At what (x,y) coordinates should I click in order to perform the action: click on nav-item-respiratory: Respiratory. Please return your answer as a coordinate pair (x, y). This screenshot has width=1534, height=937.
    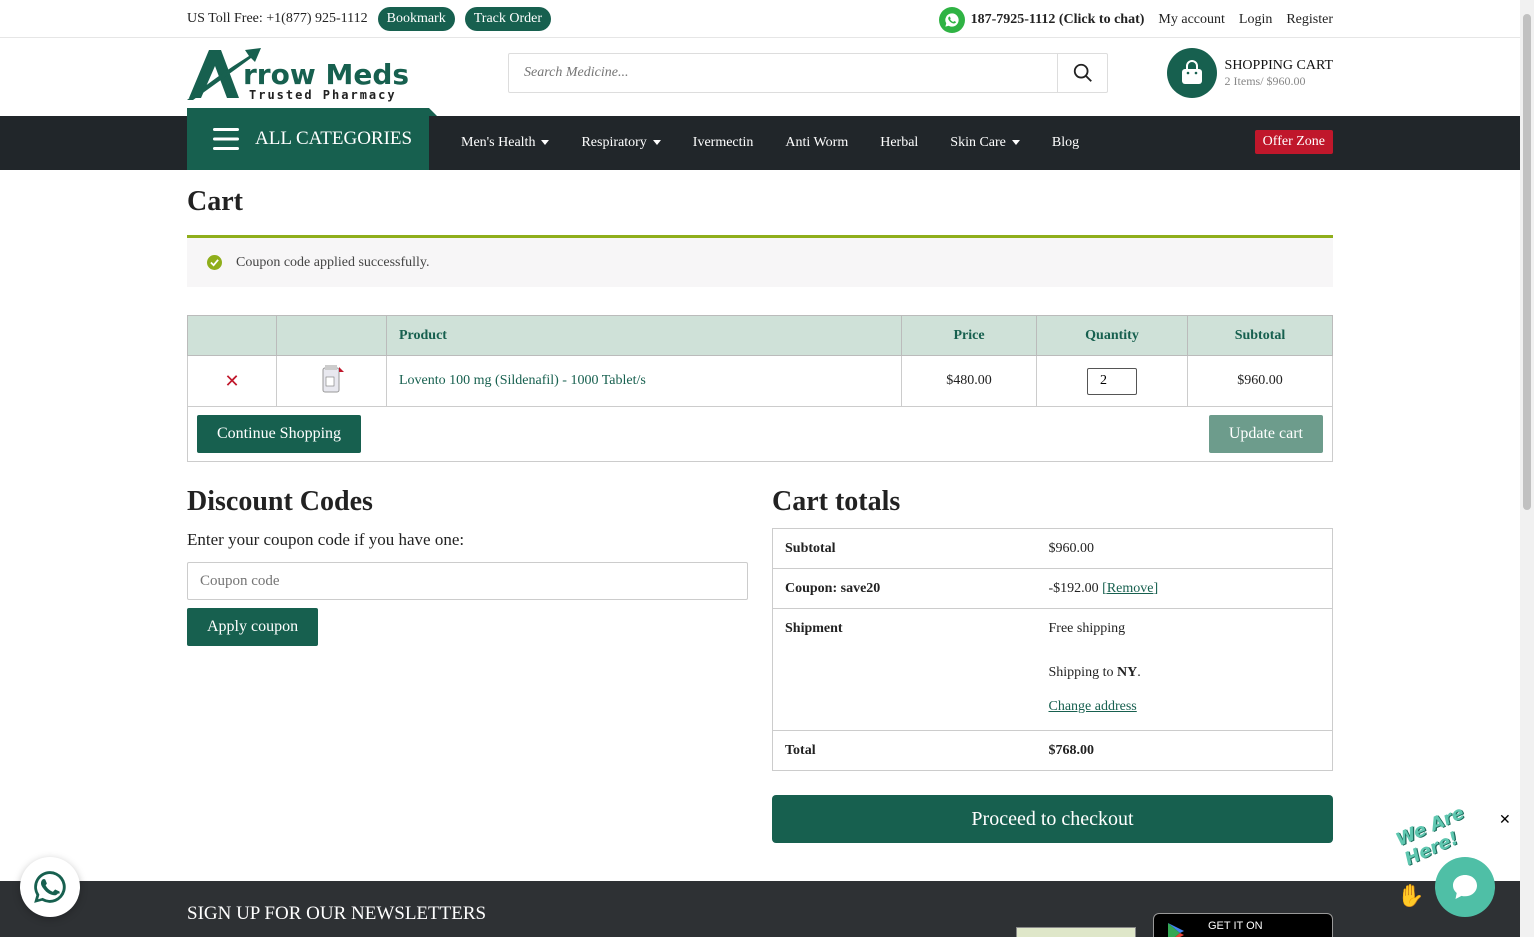
    Looking at the image, I should click on (621, 143).